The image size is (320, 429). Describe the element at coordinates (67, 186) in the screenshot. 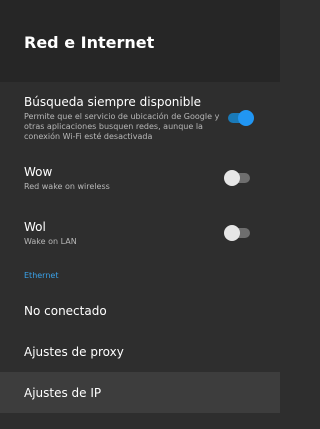

I see `setting-wow-subtitle: Red wake on wireless` at that location.